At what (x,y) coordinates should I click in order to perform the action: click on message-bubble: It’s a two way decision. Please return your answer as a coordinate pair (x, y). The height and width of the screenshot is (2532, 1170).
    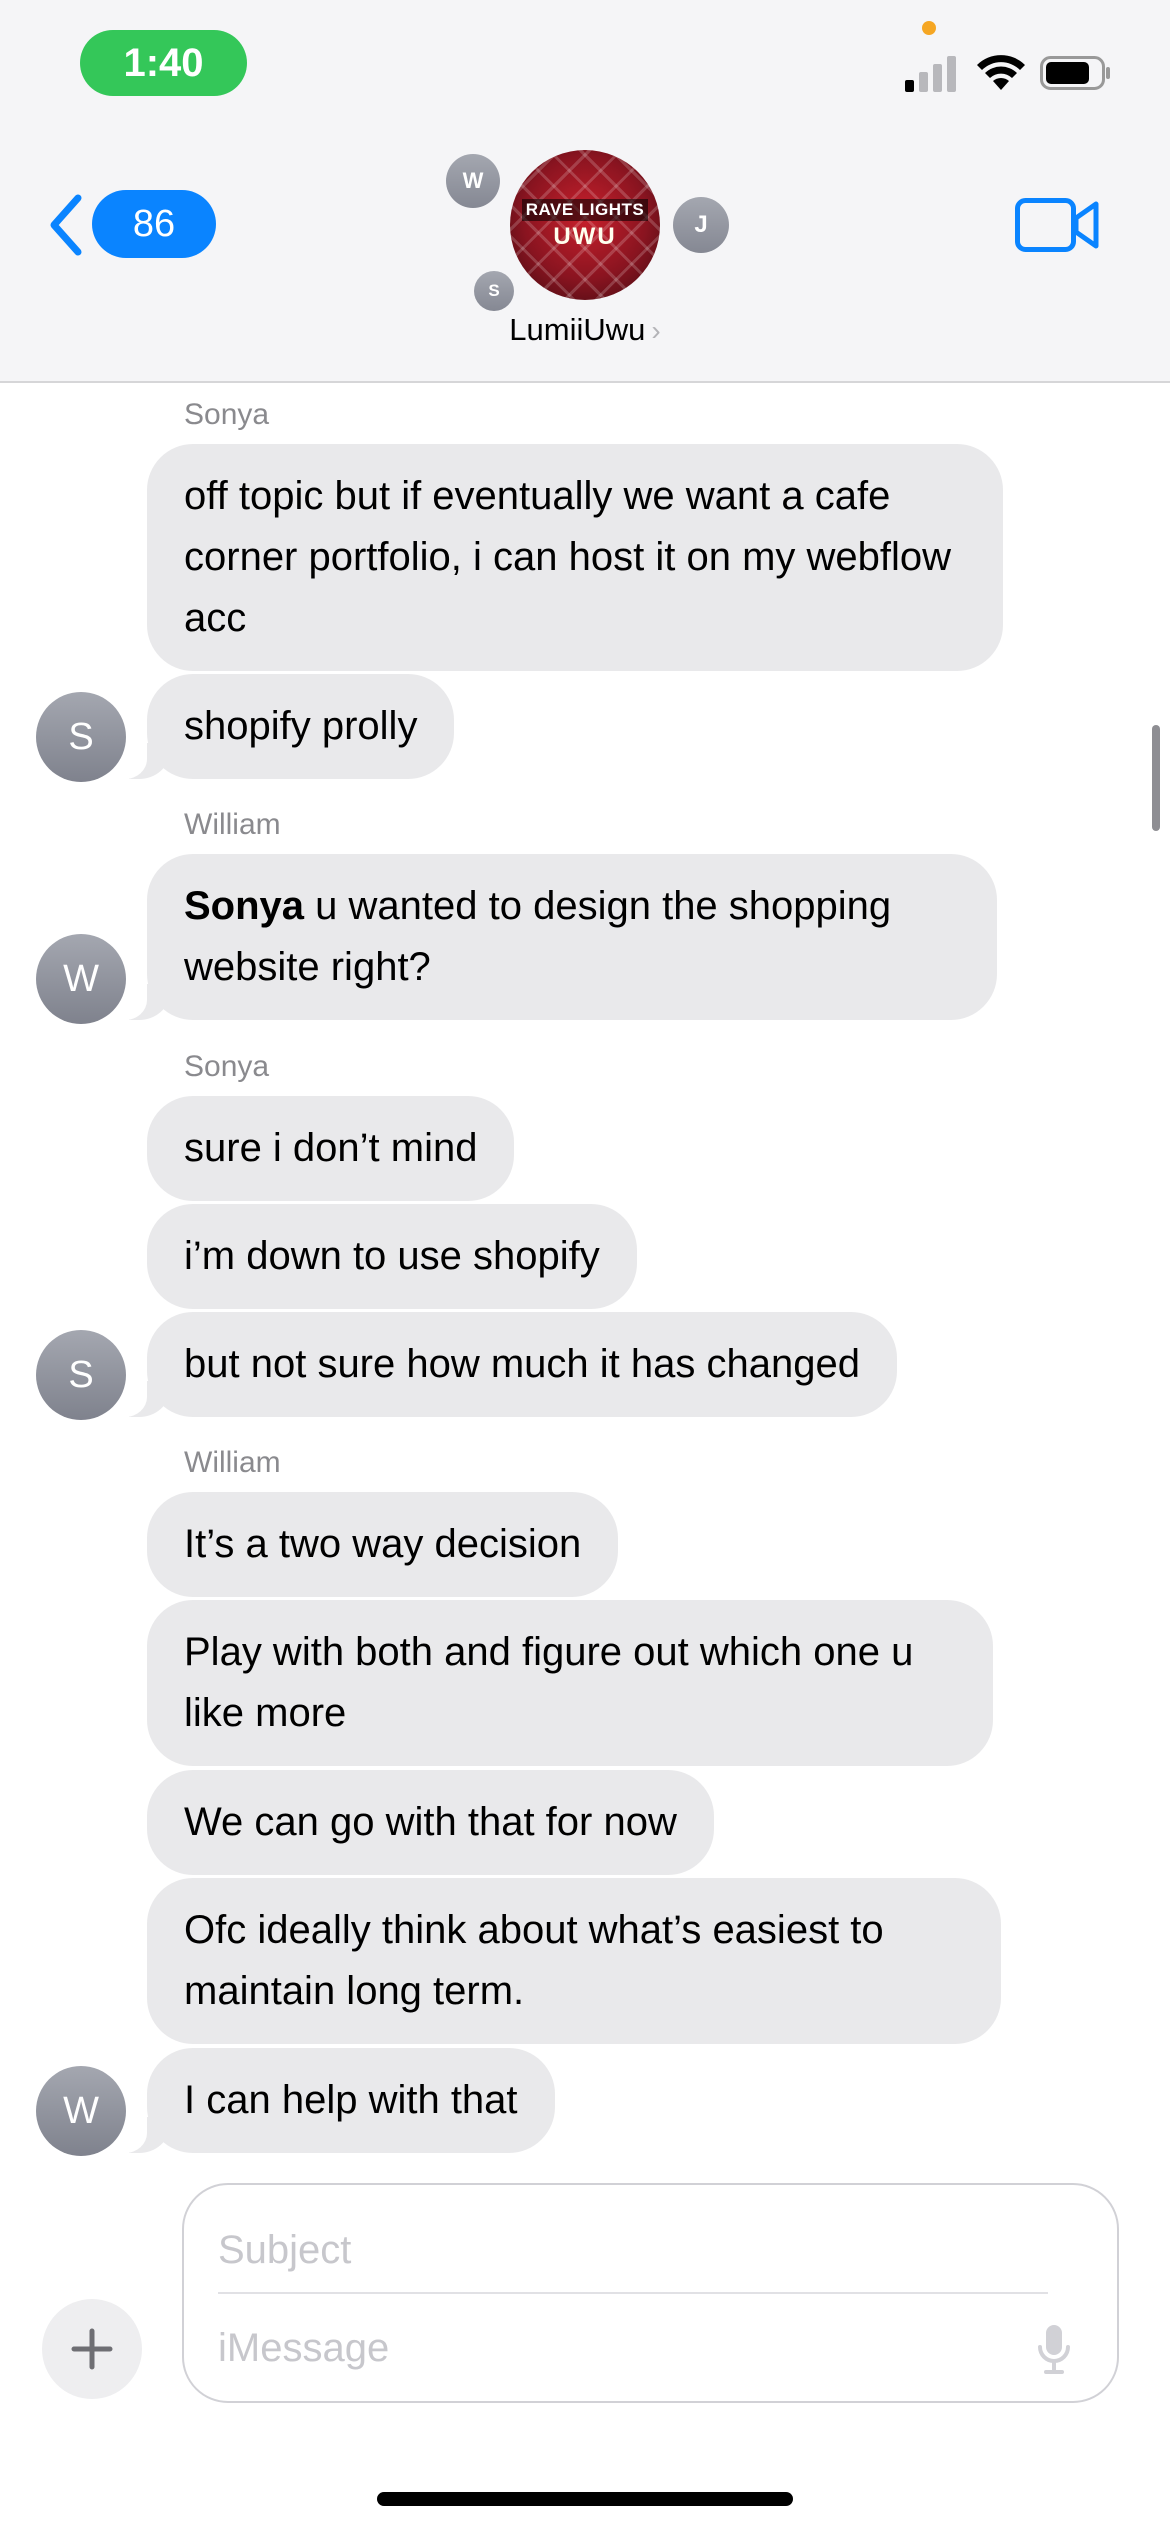
    Looking at the image, I should click on (383, 1544).